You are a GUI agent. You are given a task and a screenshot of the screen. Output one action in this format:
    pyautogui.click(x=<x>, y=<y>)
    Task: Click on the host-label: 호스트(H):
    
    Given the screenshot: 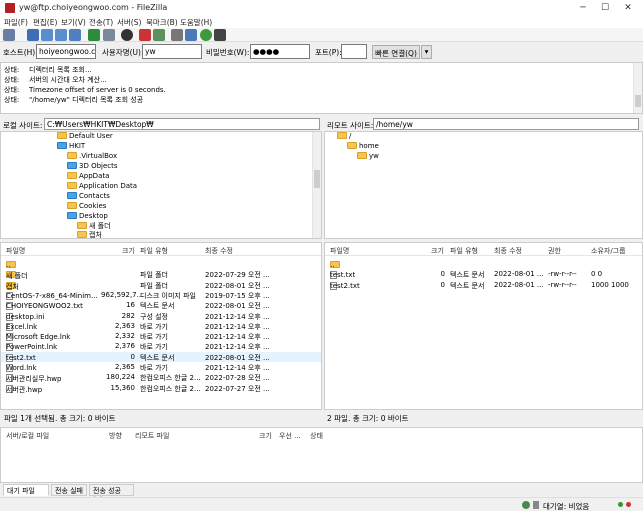 What is the action you would take?
    pyautogui.click(x=20, y=52)
    